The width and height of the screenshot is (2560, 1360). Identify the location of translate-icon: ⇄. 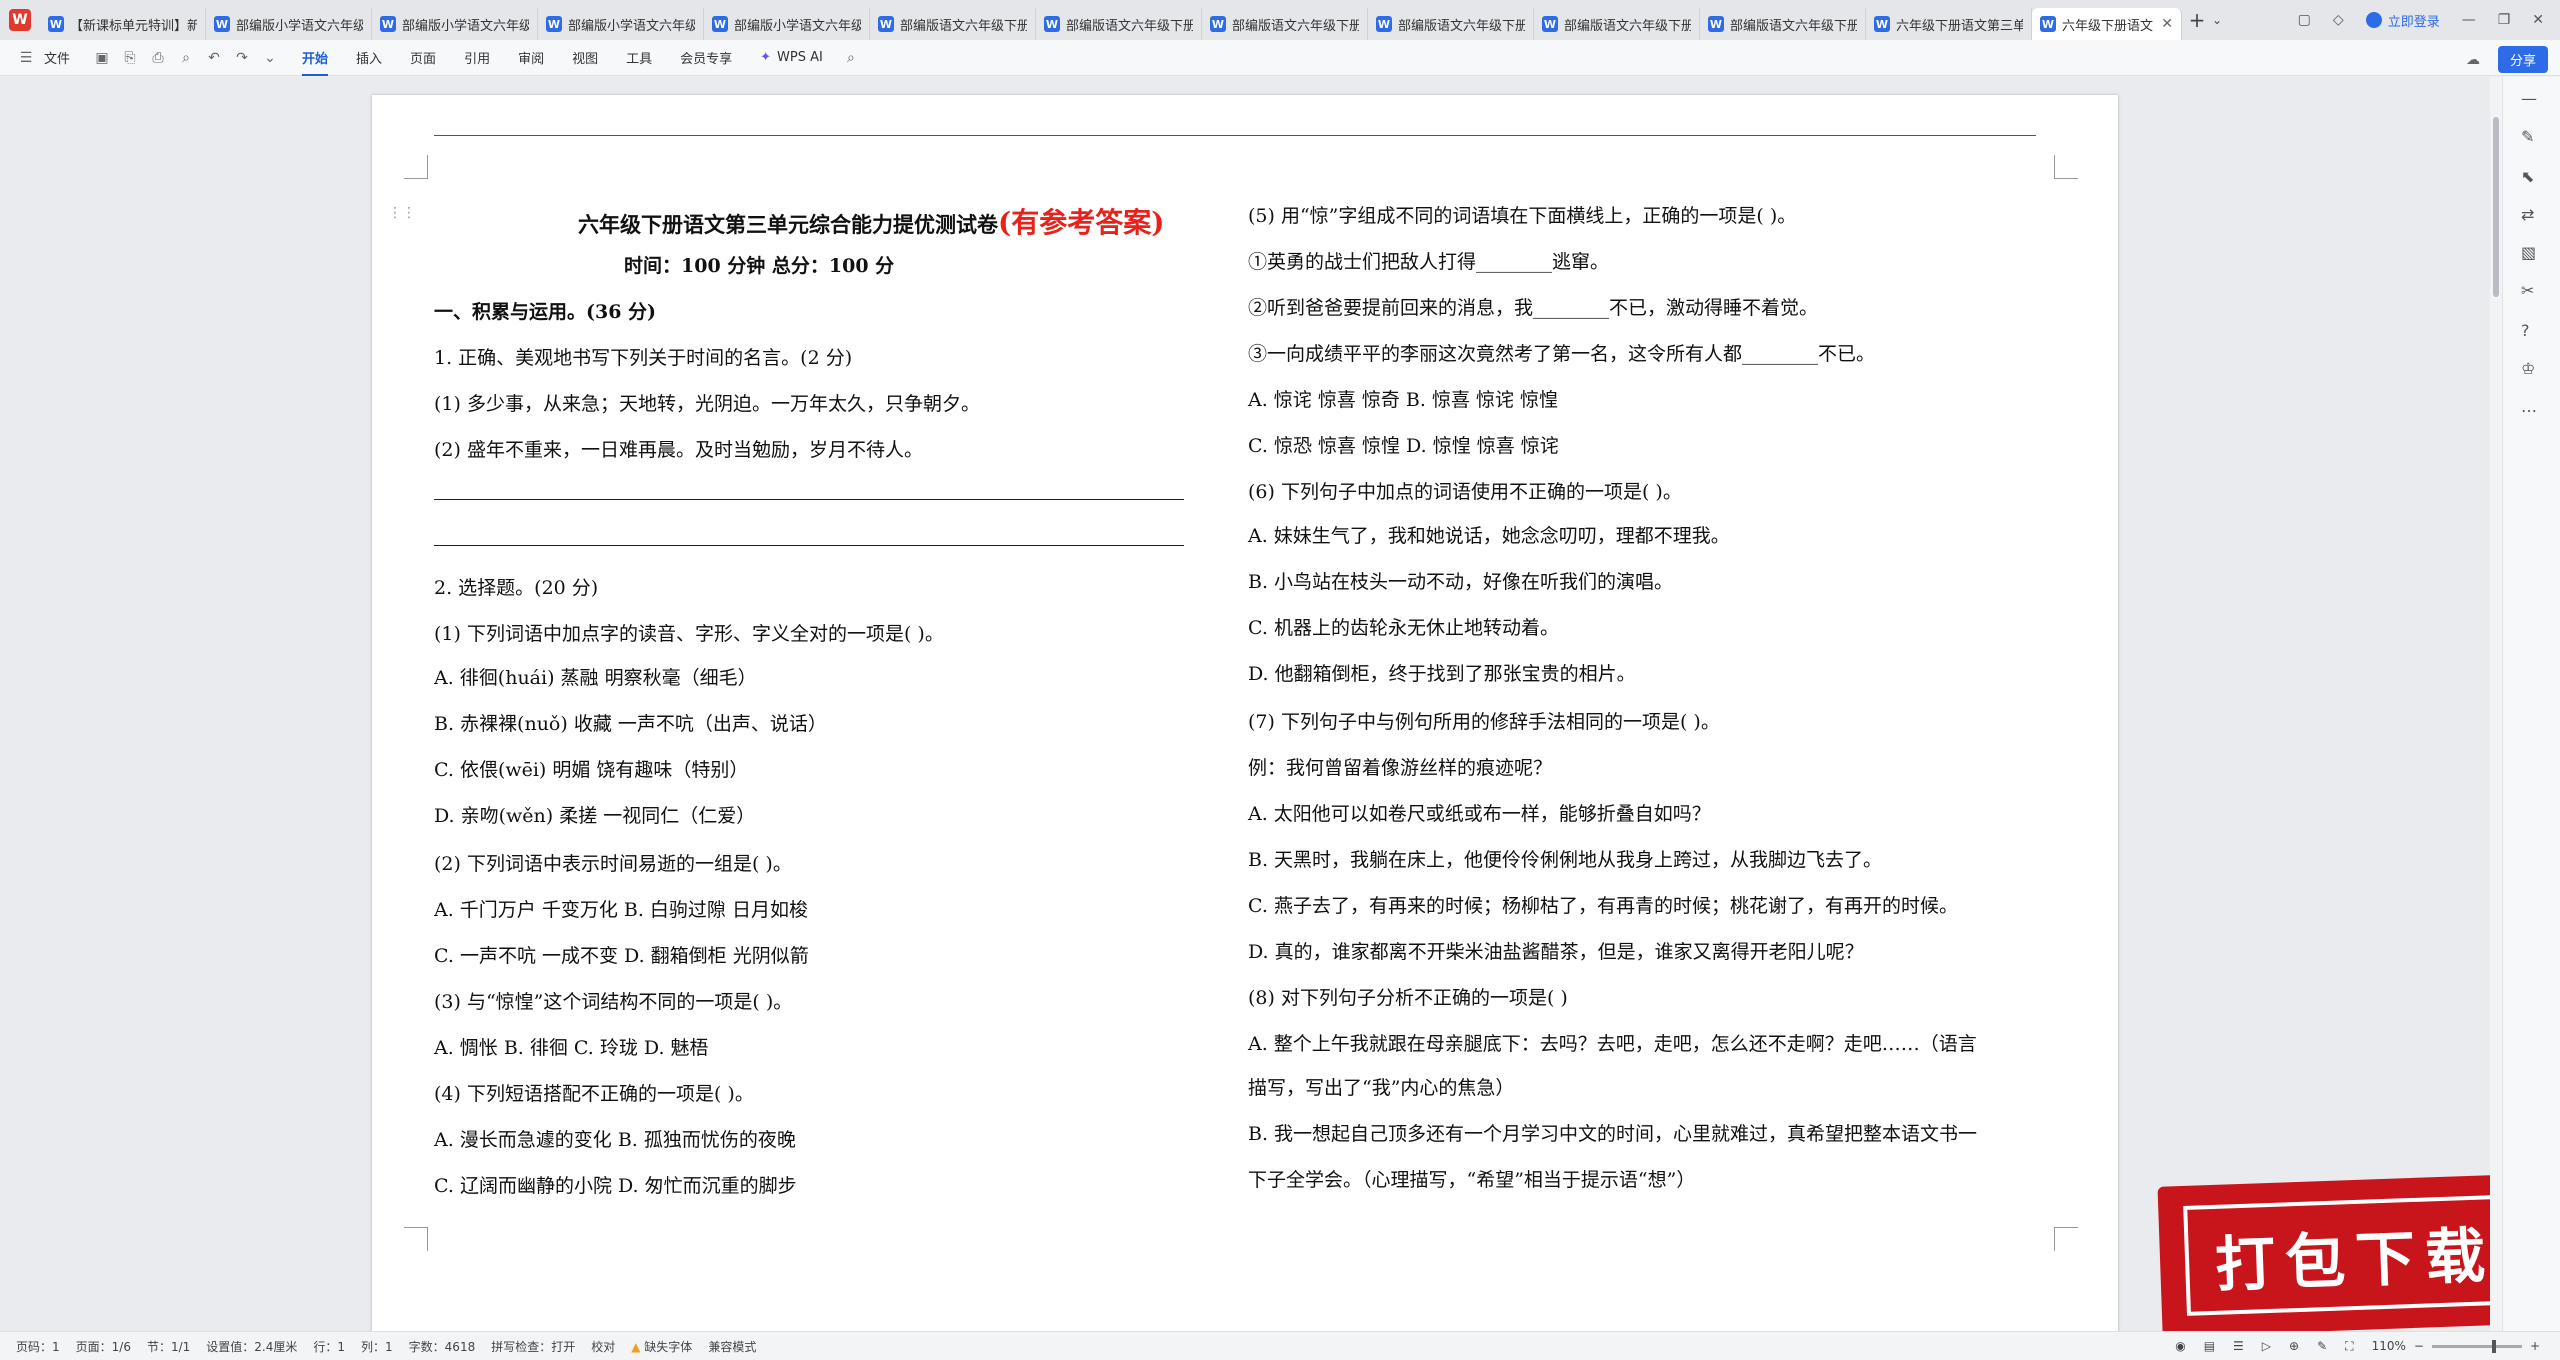
(2527, 214).